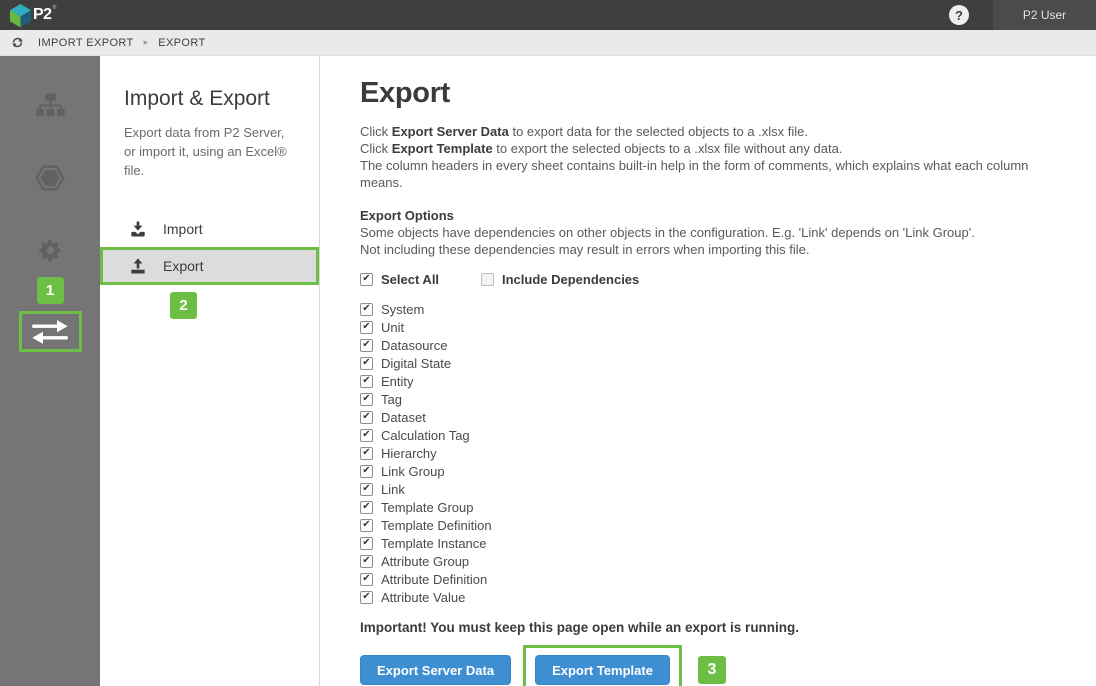  Describe the element at coordinates (708, 525) in the screenshot. I see `object-checkbox-row: Template Definition` at that location.